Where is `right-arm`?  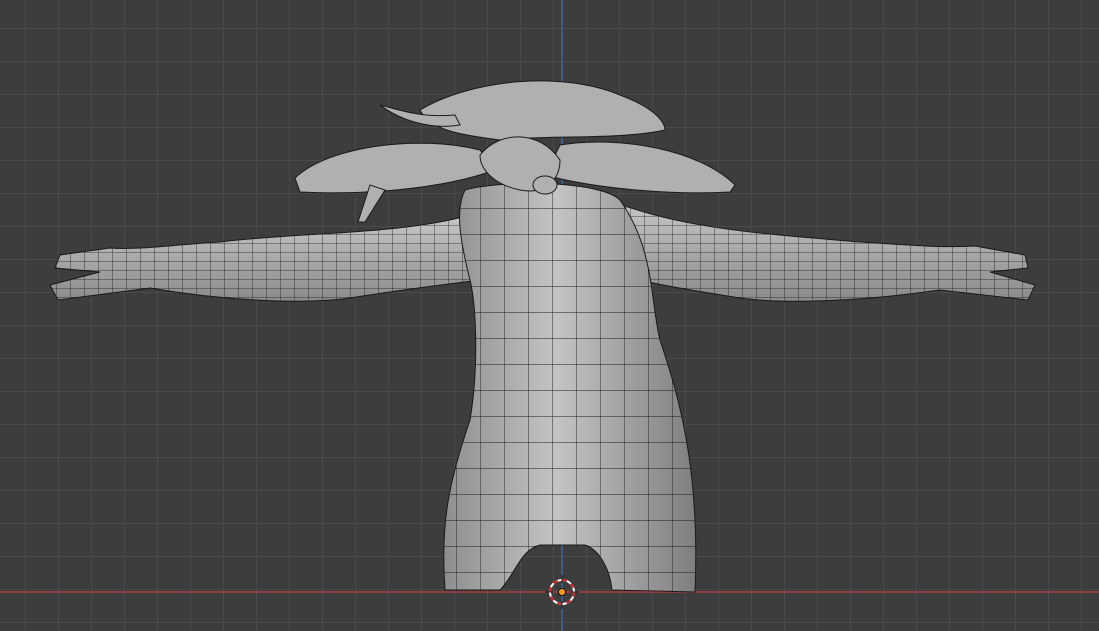
right-arm is located at coordinates (822, 250).